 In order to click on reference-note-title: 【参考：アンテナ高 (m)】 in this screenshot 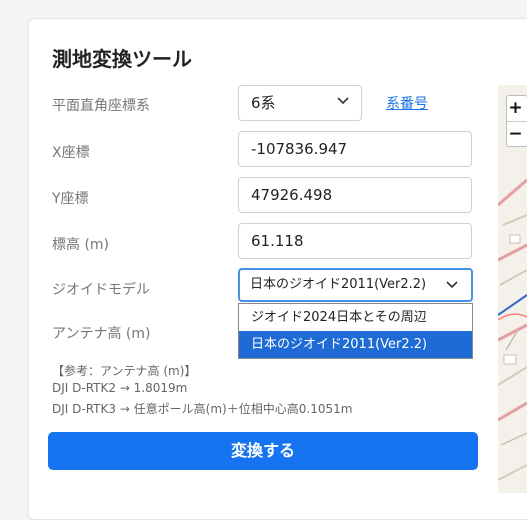, I will do `click(124, 371)`.